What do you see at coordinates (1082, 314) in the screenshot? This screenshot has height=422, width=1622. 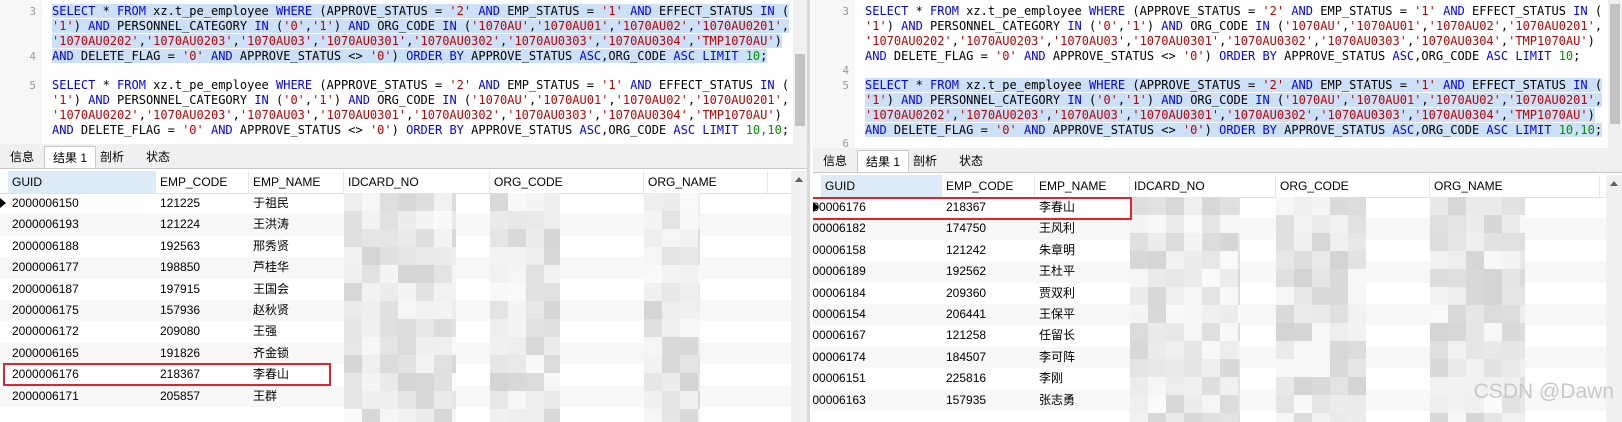 I see `cell-emp-name: 王保平` at bounding box center [1082, 314].